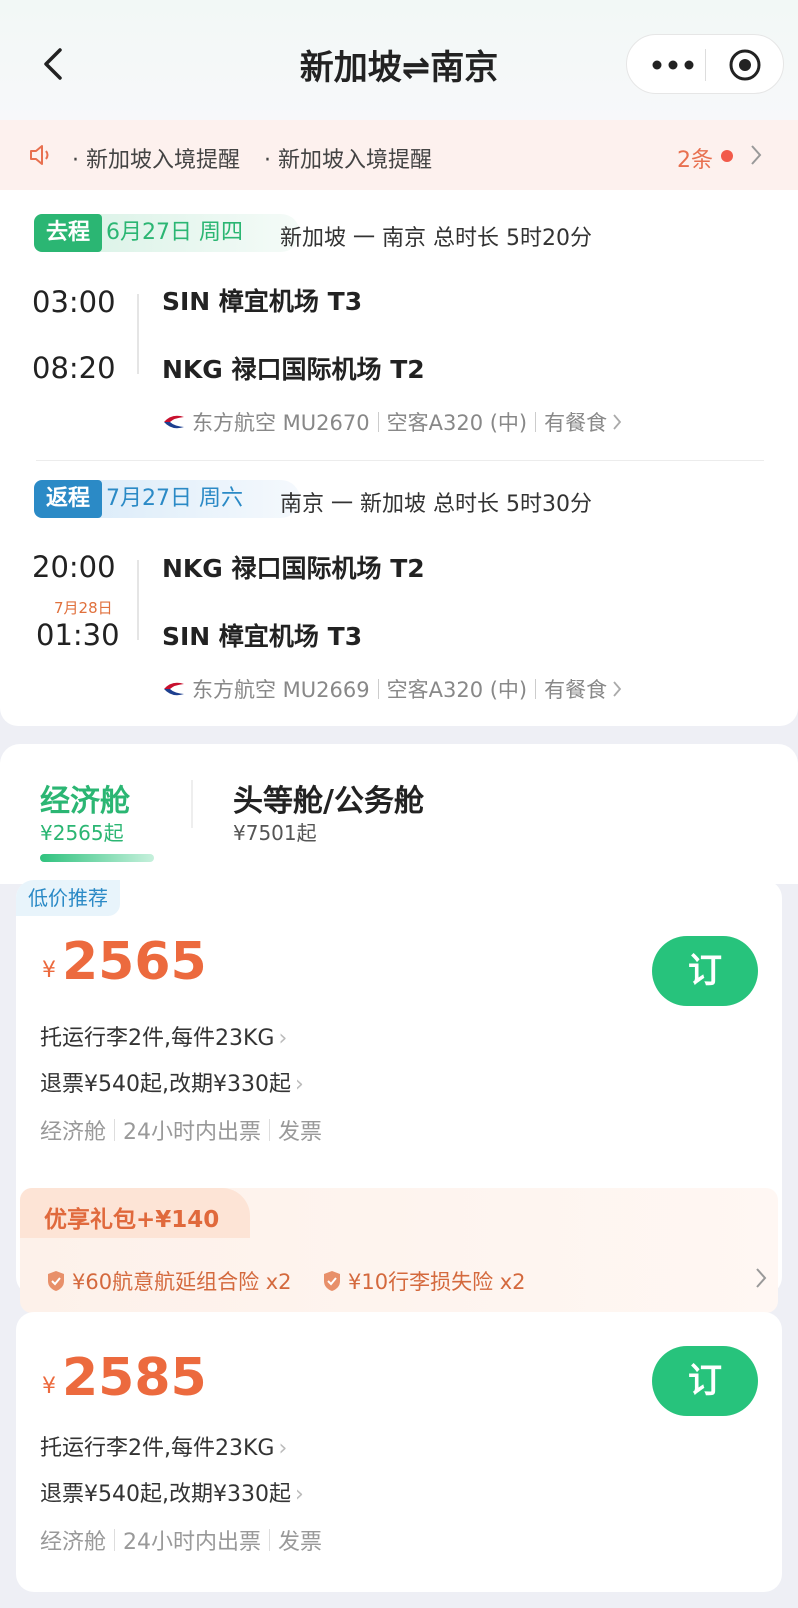 This screenshot has width=798, height=1608. Describe the element at coordinates (85, 801) in the screenshot. I see `tab-label: 经济舱` at that location.